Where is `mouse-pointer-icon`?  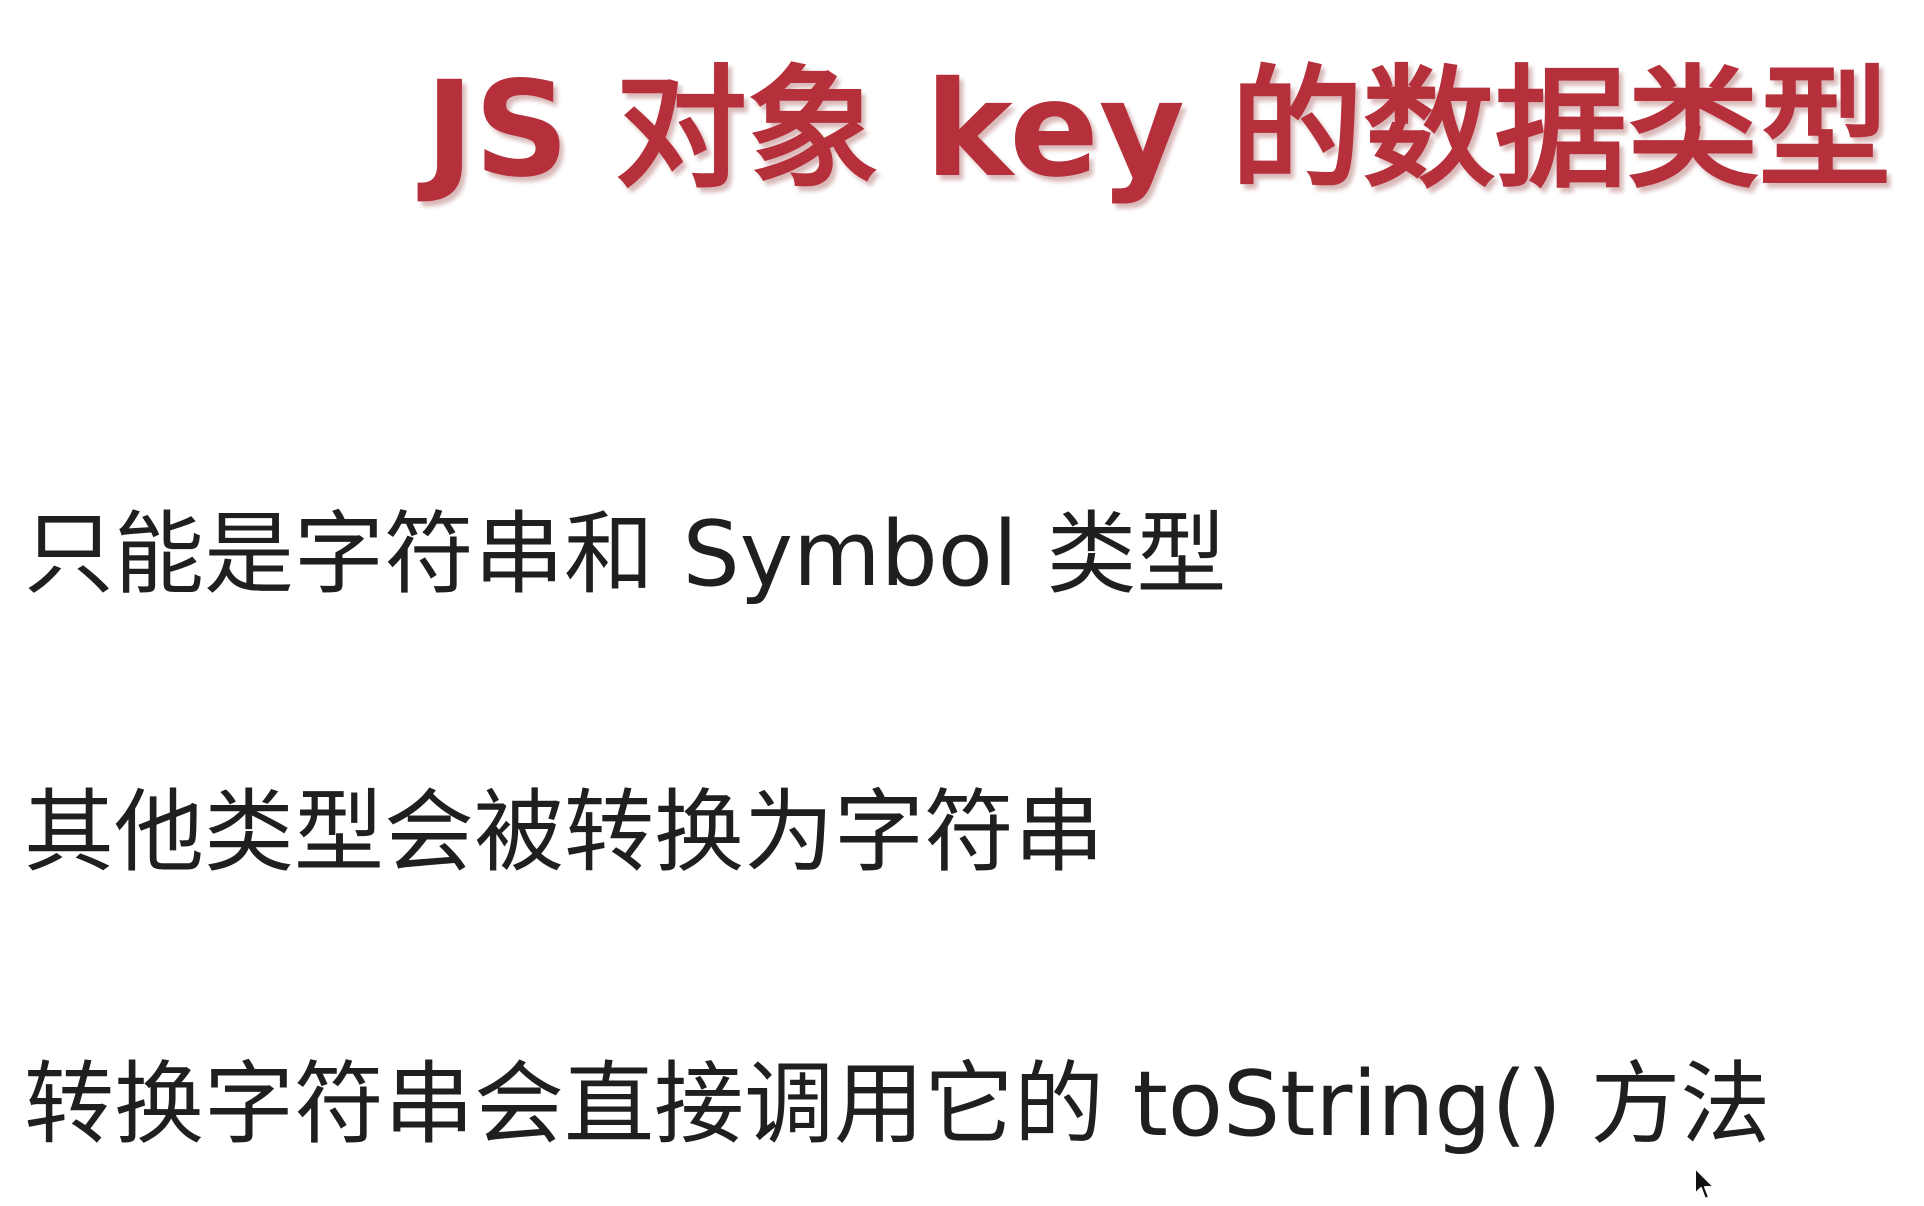
mouse-pointer-icon is located at coordinates (1704, 1183).